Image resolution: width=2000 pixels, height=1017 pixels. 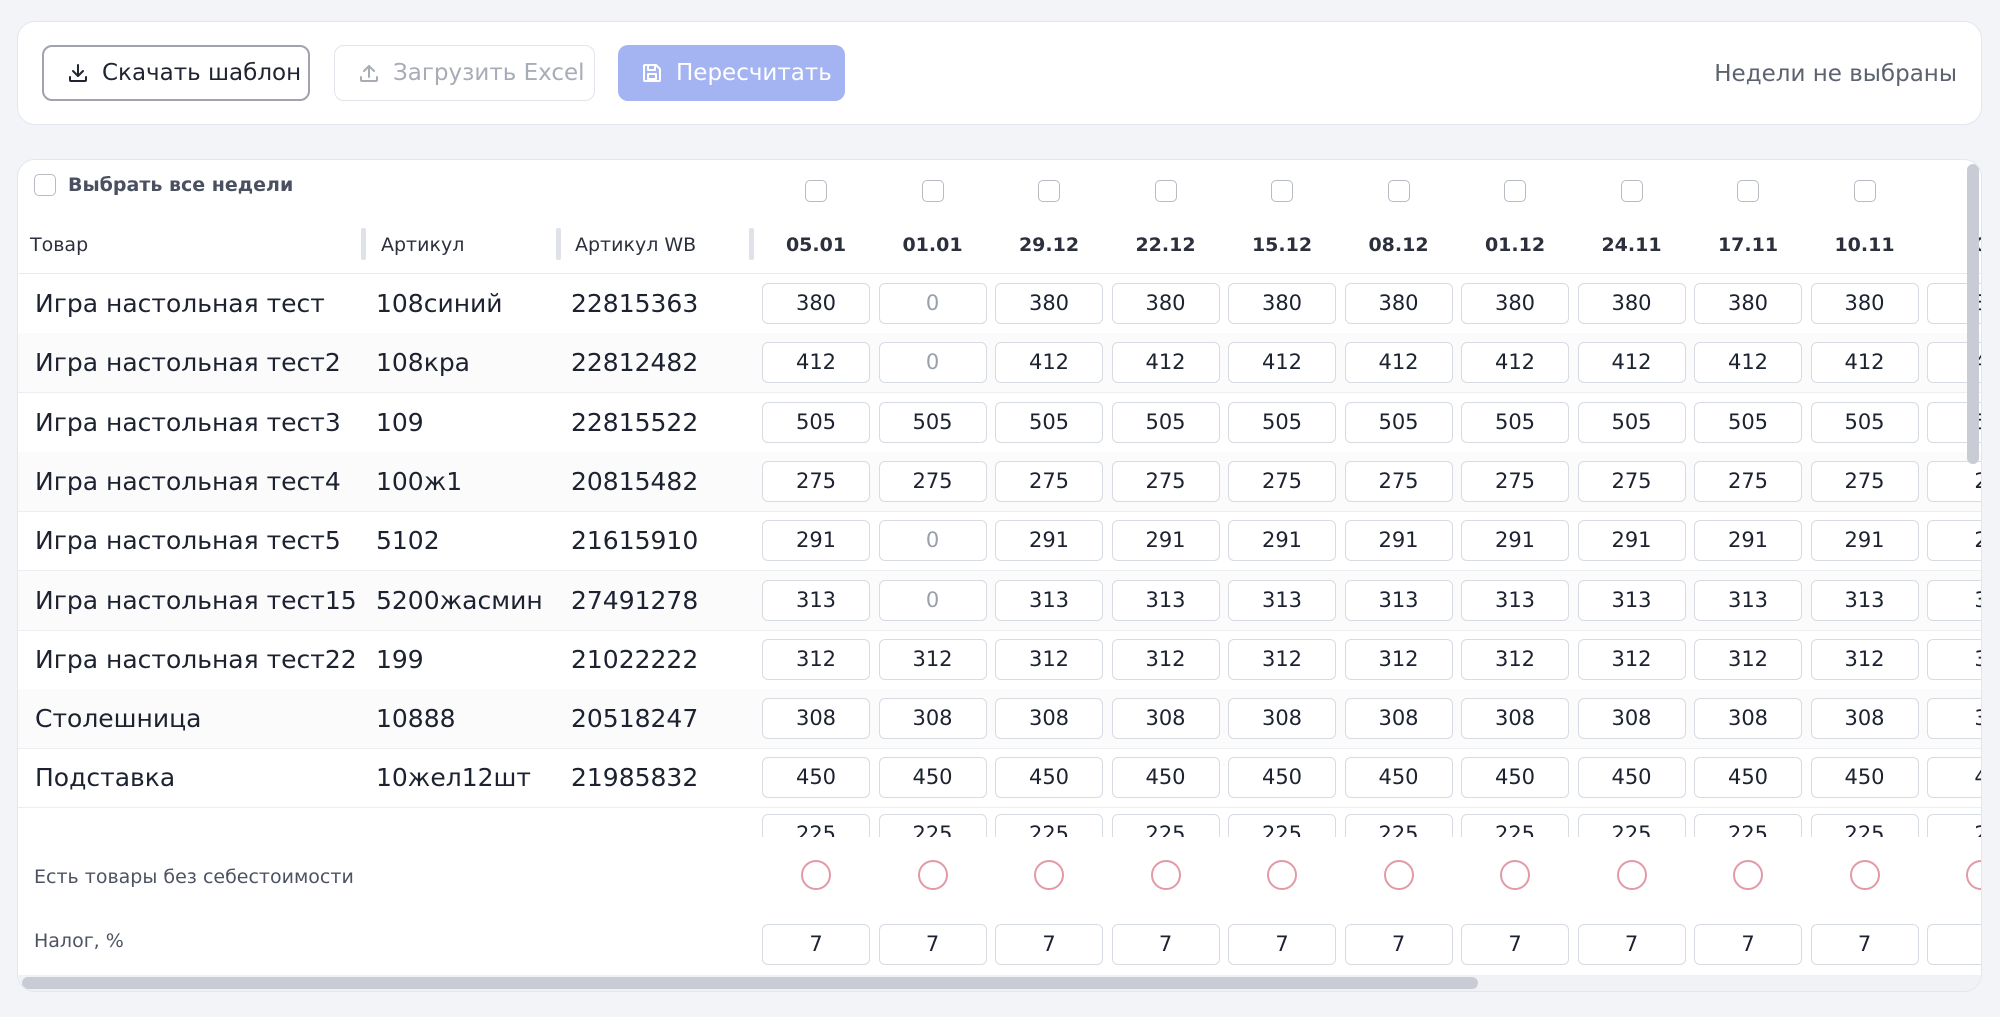 What do you see at coordinates (176, 73) in the screenshot?
I see `download-template-button: Скачать шаблон` at bounding box center [176, 73].